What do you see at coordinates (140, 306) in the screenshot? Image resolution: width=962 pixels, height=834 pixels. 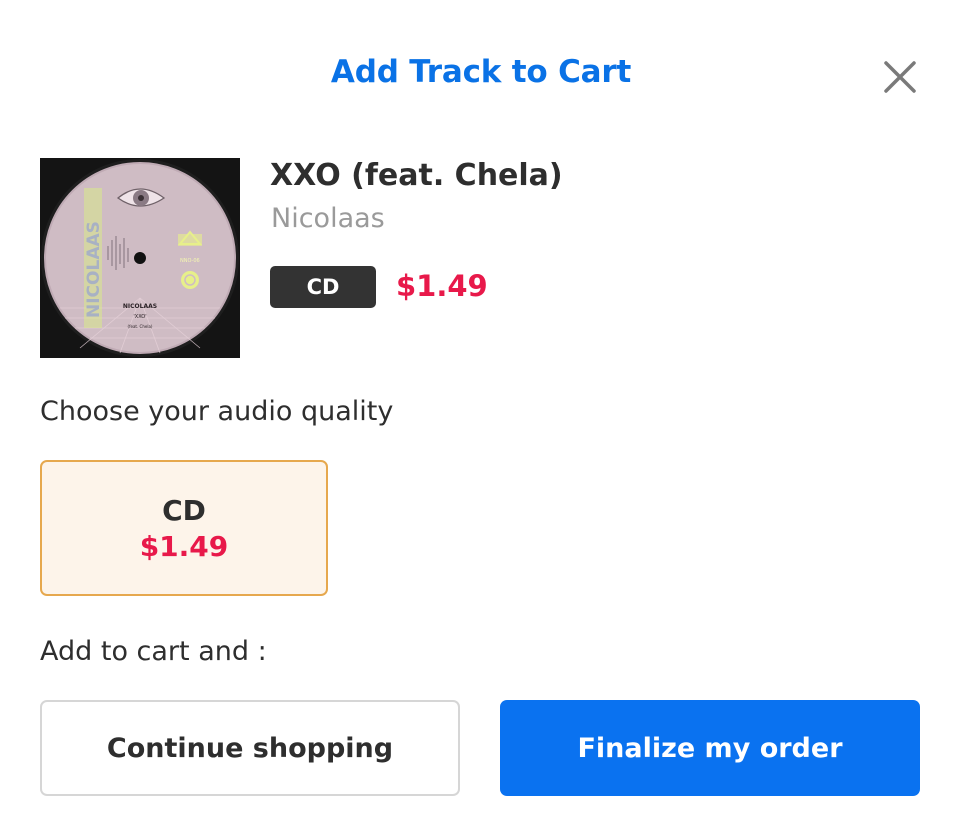 I see `cover-artist-text: NICOLAAS` at bounding box center [140, 306].